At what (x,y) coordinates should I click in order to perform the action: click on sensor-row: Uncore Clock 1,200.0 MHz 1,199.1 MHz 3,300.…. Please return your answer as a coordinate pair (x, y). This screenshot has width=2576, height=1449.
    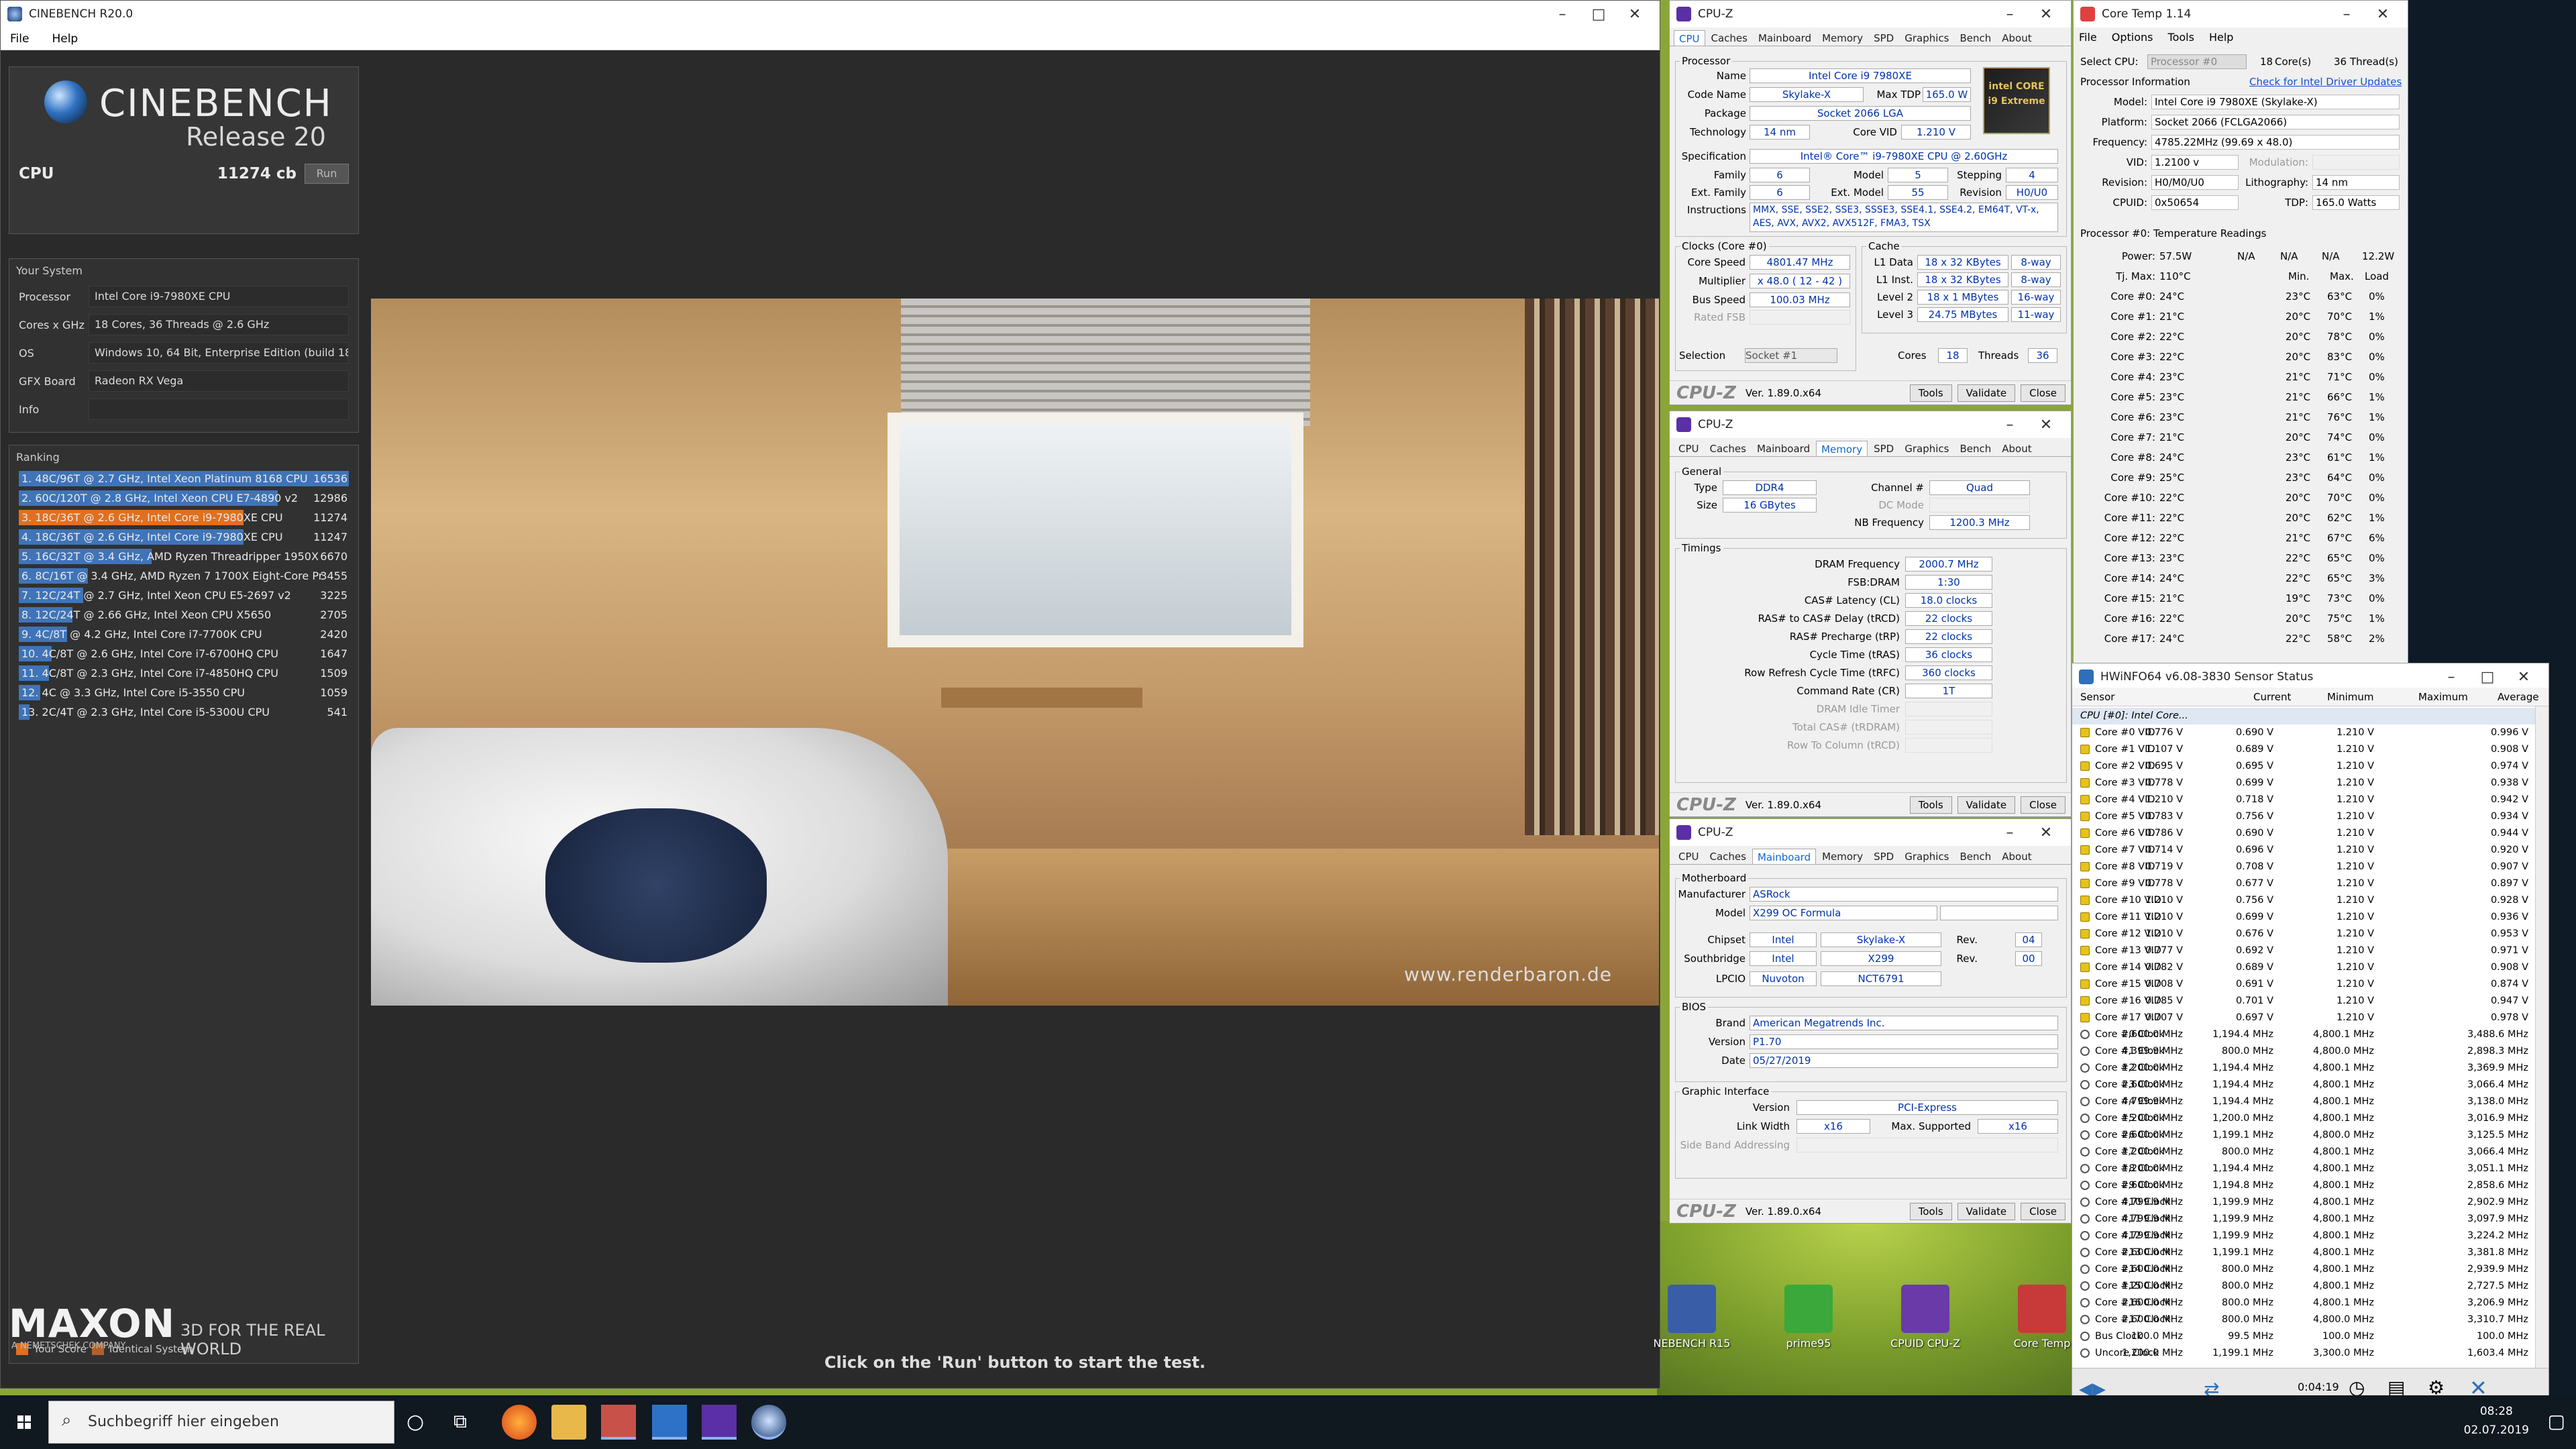
    Looking at the image, I should click on (2303, 1353).